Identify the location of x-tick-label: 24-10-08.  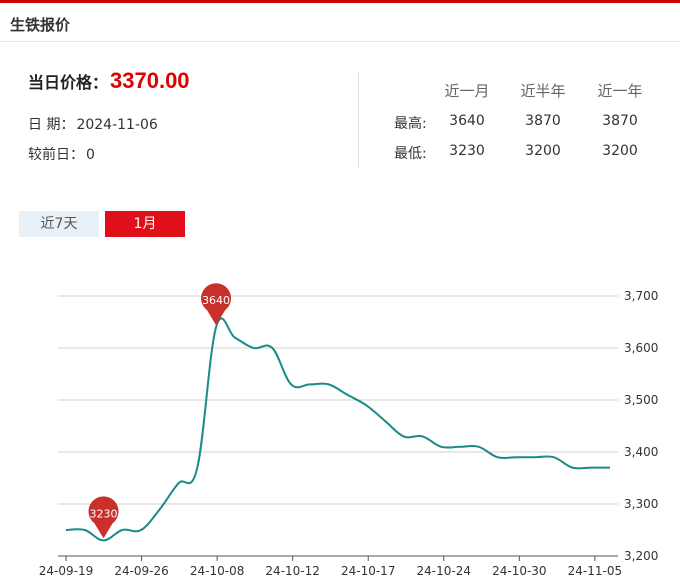
(217, 571).